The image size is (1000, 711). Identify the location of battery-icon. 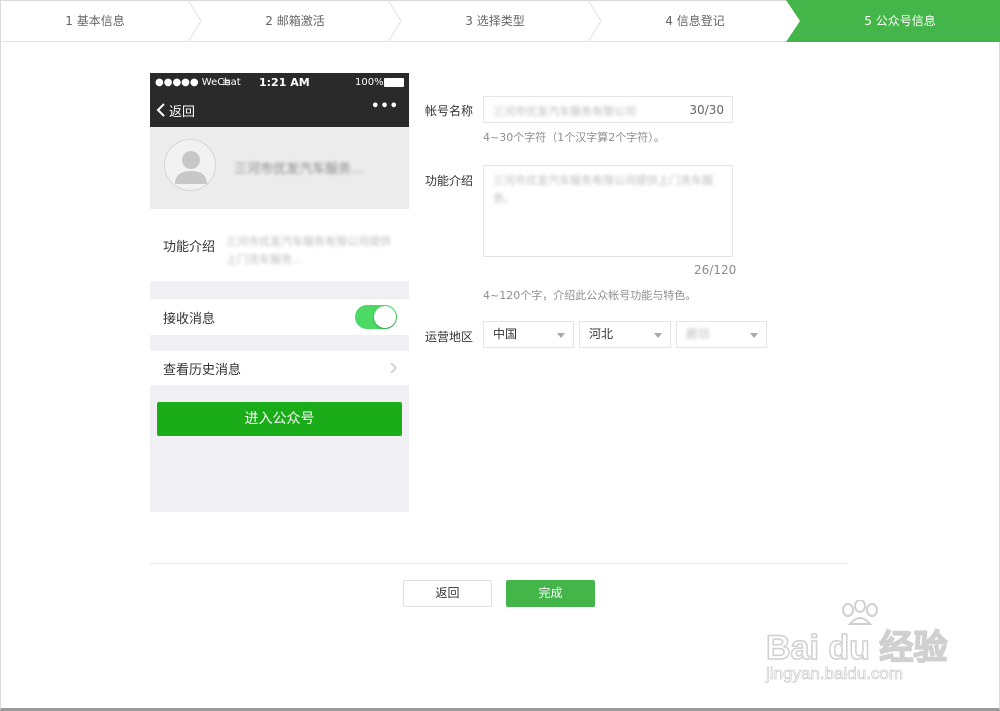
(394, 82).